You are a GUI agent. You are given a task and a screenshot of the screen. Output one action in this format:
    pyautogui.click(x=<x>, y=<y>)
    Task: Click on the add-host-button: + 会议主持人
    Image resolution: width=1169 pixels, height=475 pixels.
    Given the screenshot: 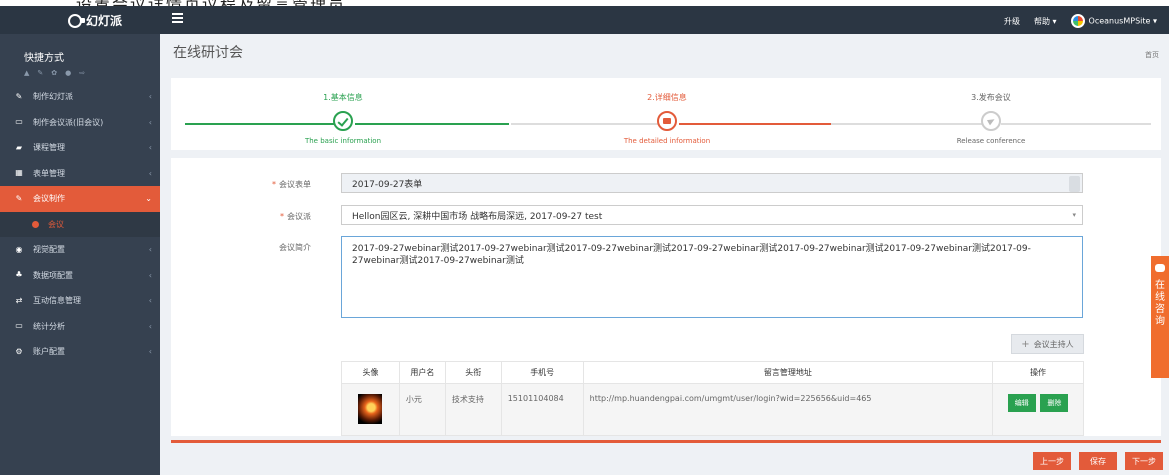 What is the action you would take?
    pyautogui.click(x=1047, y=344)
    